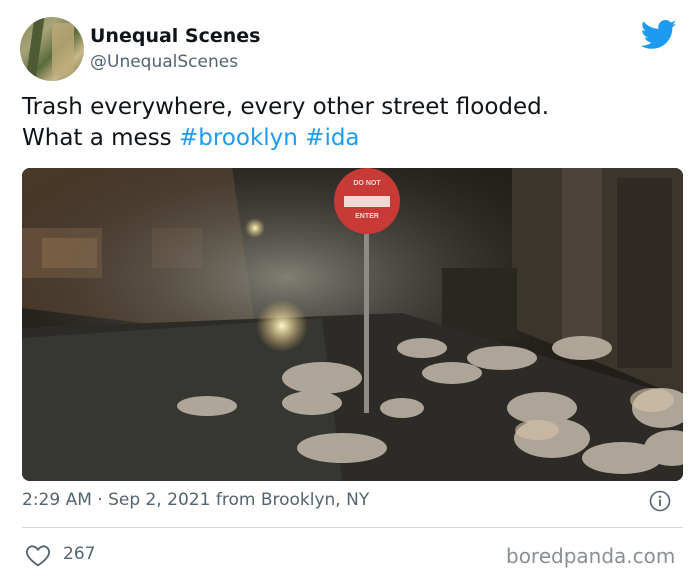  I want to click on tweet-timestamp: 2:29 AM · Sep 2, 2021 from Brooklyn, NY, so click(195, 500).